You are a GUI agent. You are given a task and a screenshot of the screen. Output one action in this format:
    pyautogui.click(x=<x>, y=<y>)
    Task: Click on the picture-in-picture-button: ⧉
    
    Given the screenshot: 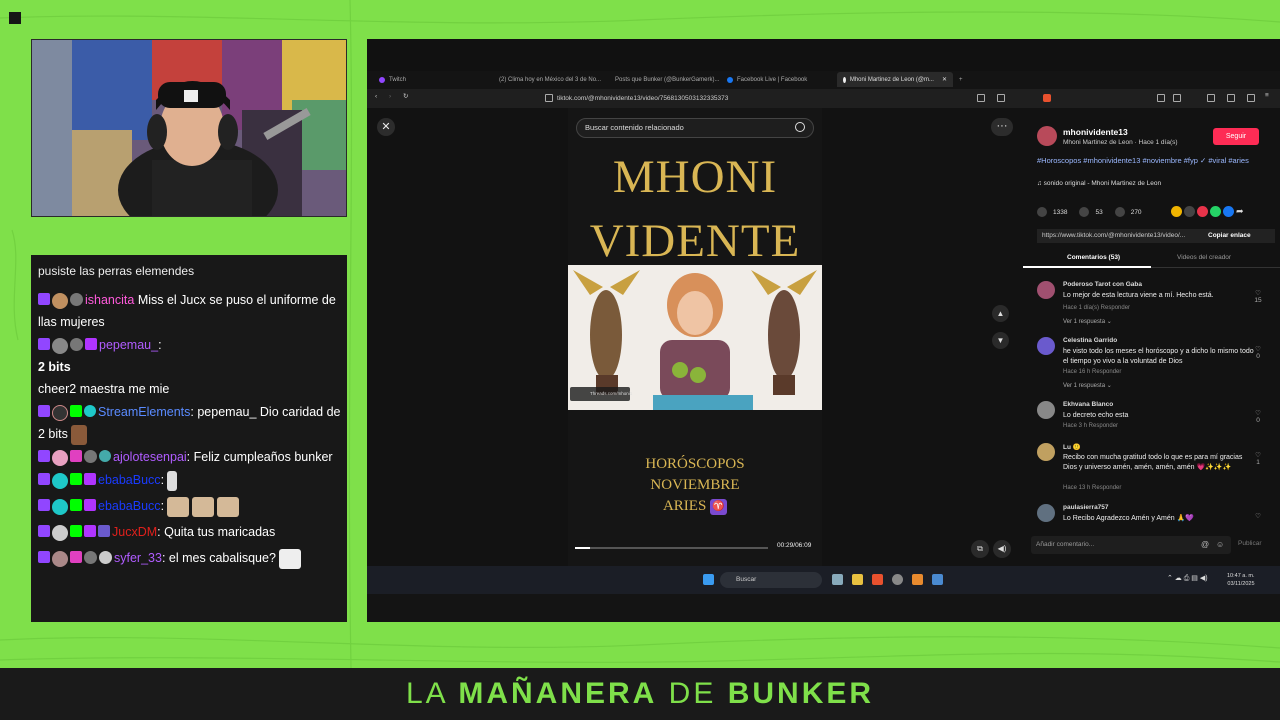 What is the action you would take?
    pyautogui.click(x=980, y=549)
    